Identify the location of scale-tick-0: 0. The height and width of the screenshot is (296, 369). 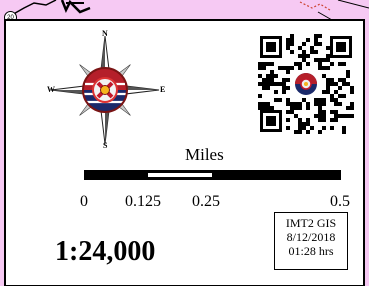
(84, 201).